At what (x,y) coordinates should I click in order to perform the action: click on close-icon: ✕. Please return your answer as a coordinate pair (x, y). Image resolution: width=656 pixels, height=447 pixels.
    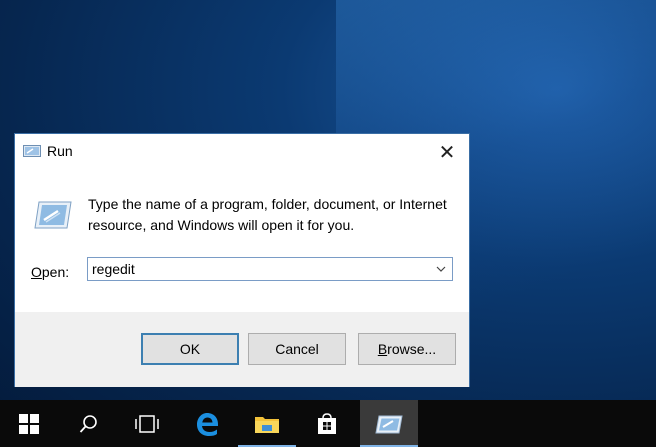
    Looking at the image, I should click on (447, 152).